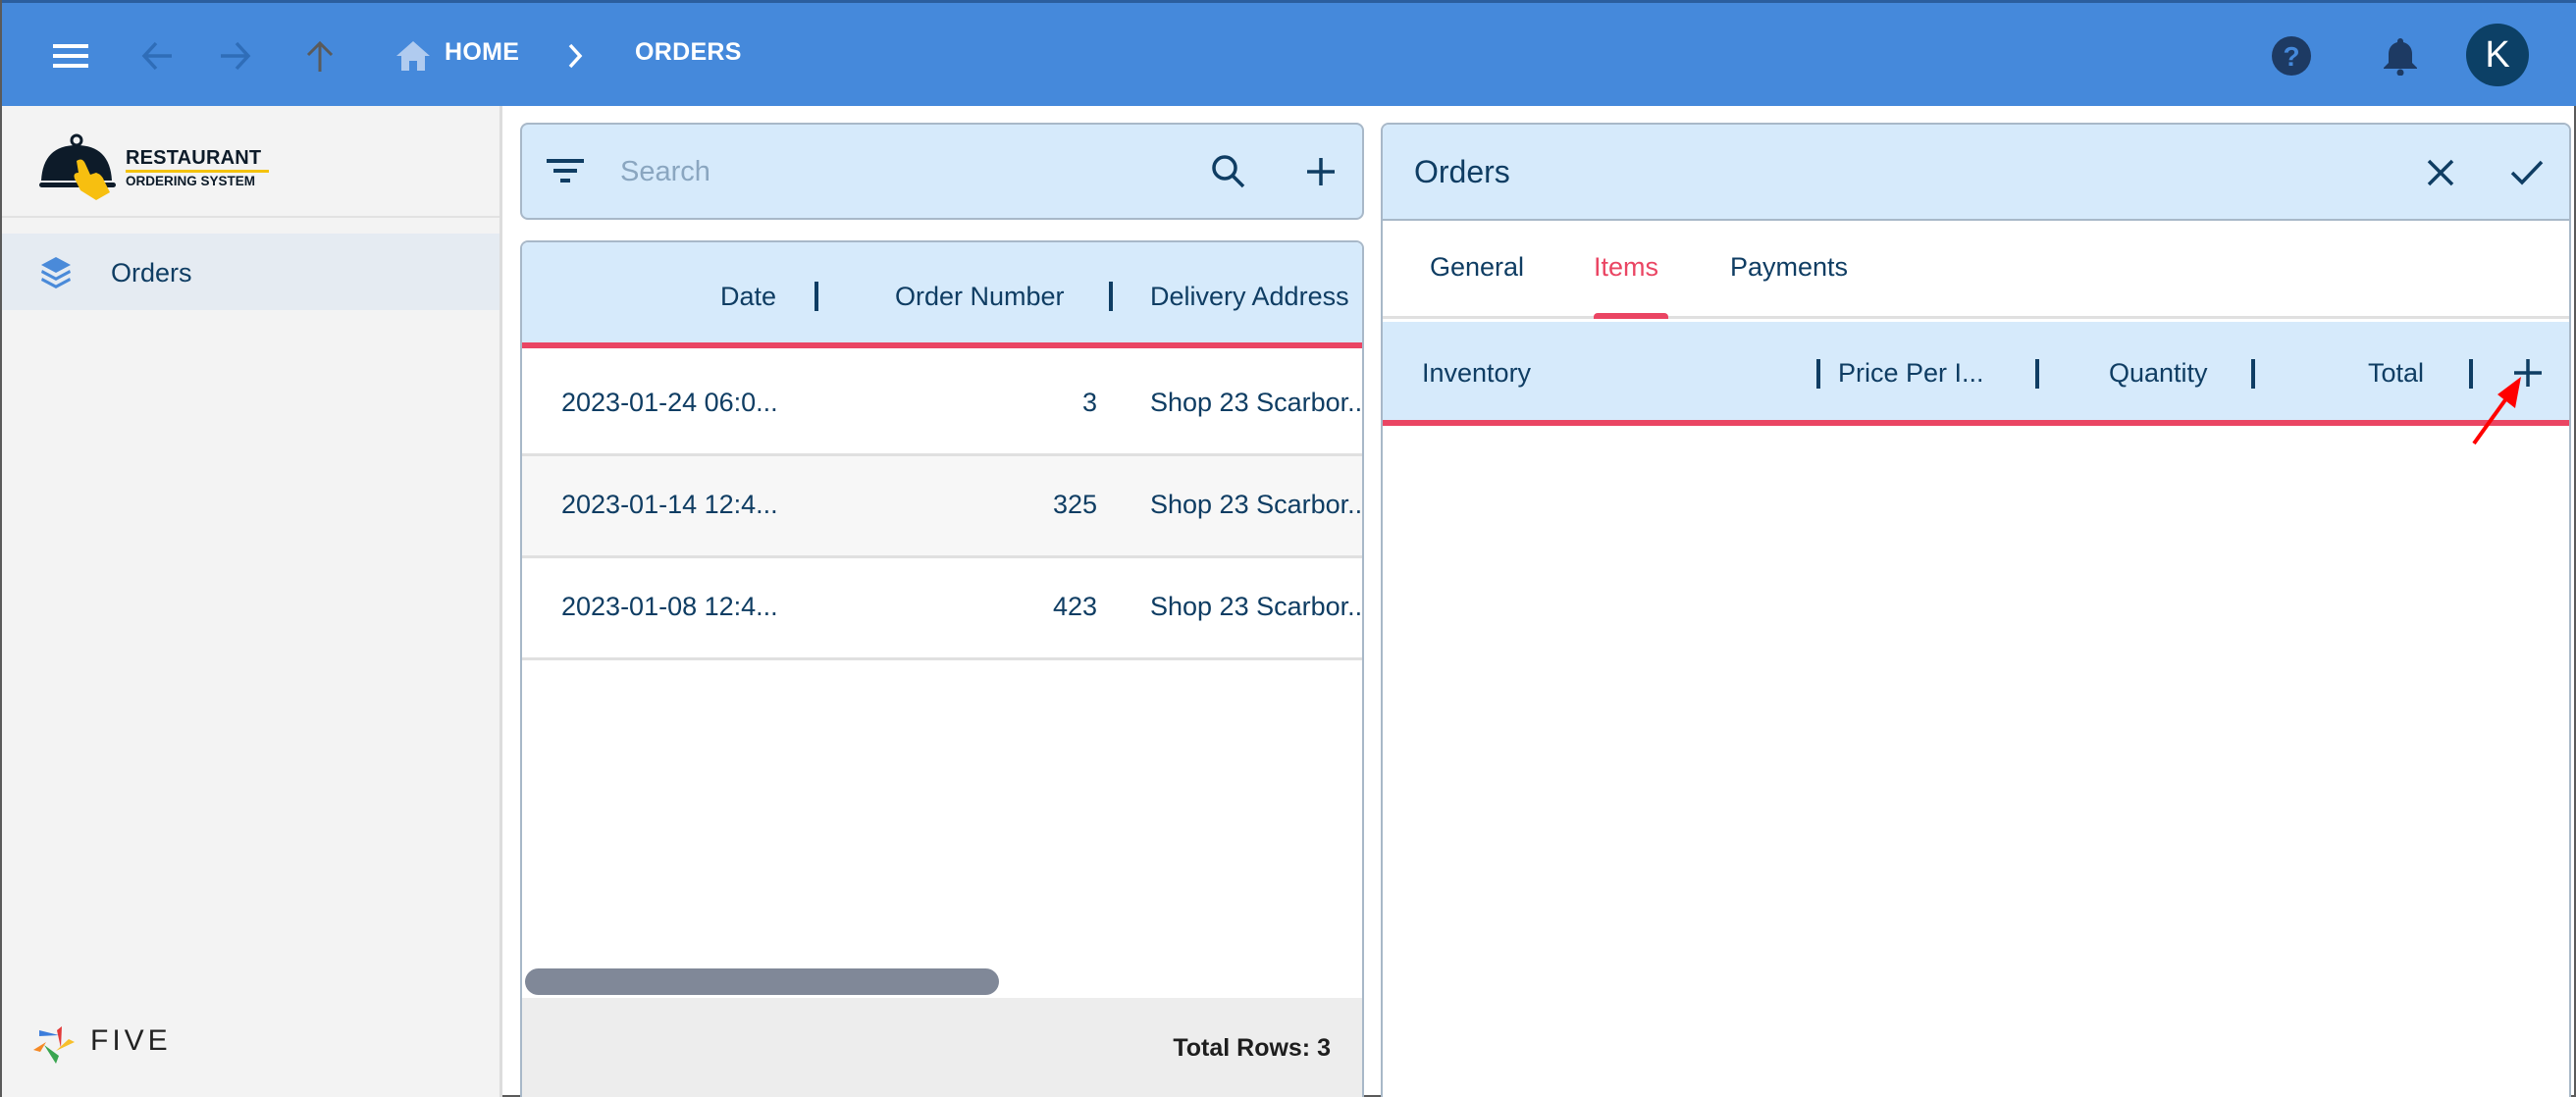 This screenshot has width=2576, height=1097. I want to click on arrow-right-icon, so click(235, 56).